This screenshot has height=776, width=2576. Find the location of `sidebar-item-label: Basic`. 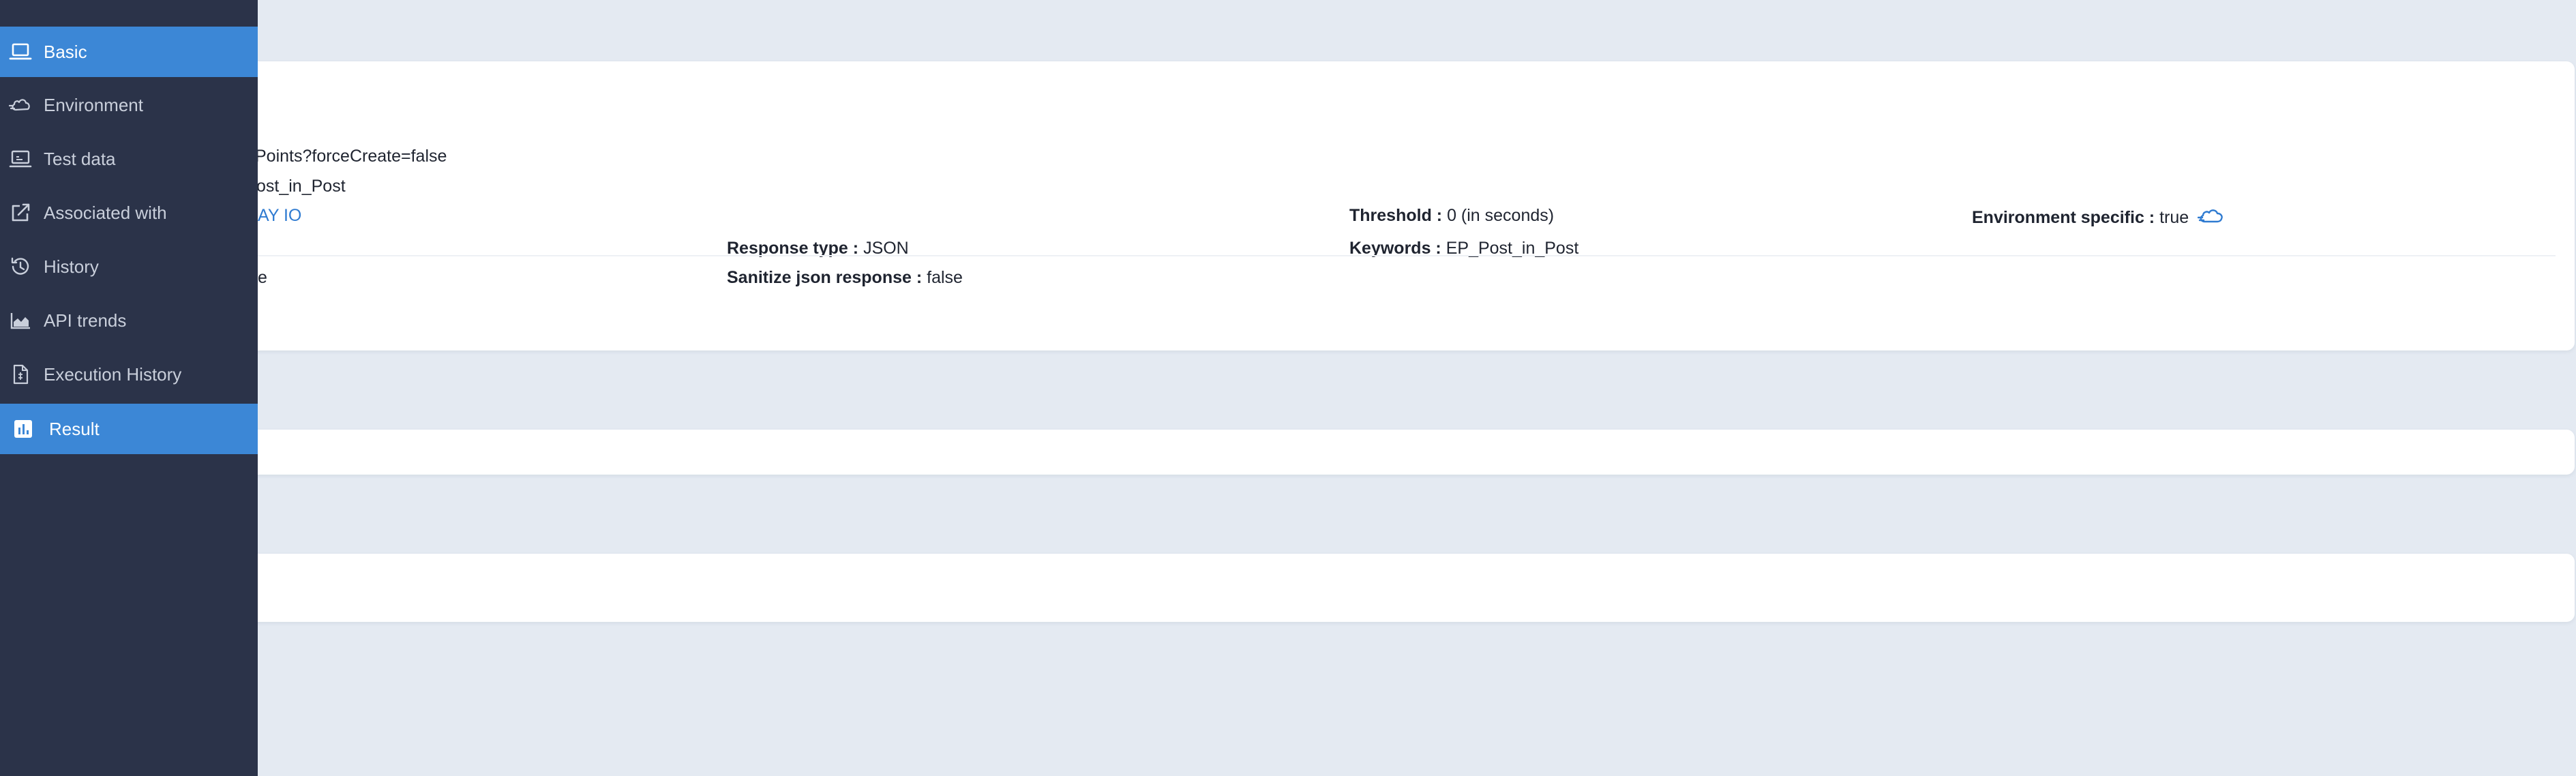

sidebar-item-label: Basic is located at coordinates (65, 51).